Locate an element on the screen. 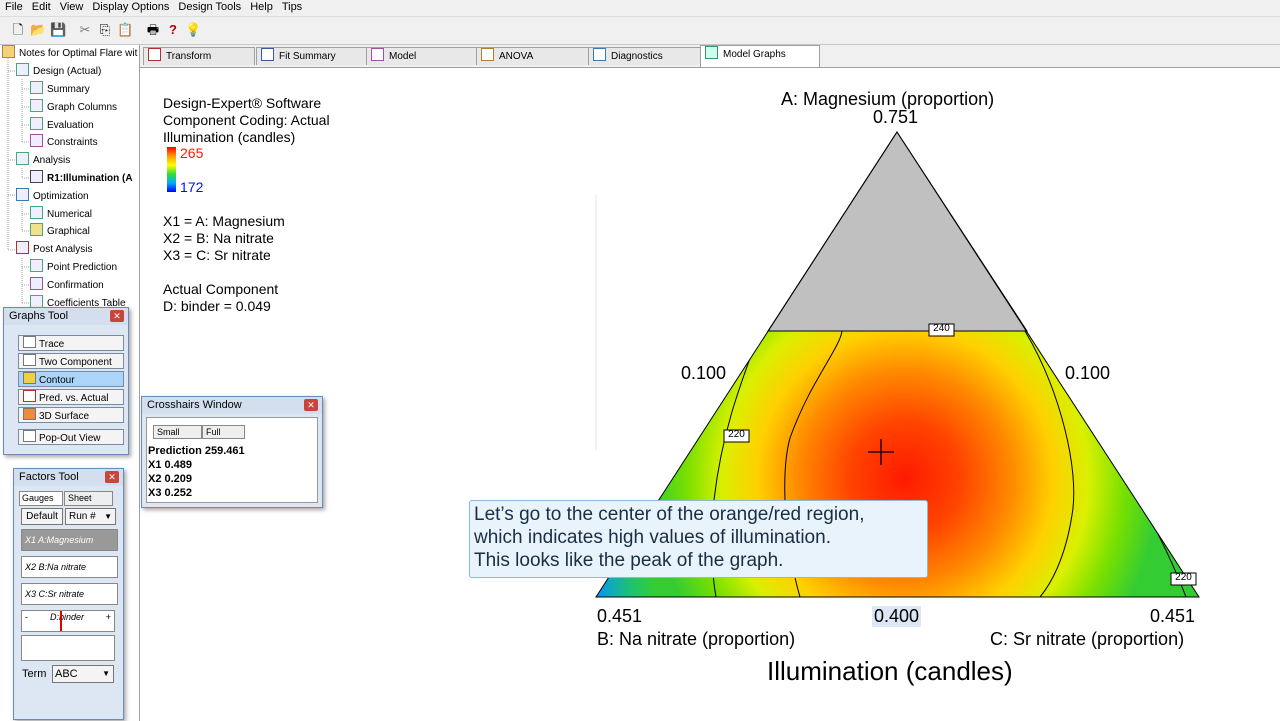 This screenshot has height=721, width=1280. print-icon: 🖶 is located at coordinates (153, 30).